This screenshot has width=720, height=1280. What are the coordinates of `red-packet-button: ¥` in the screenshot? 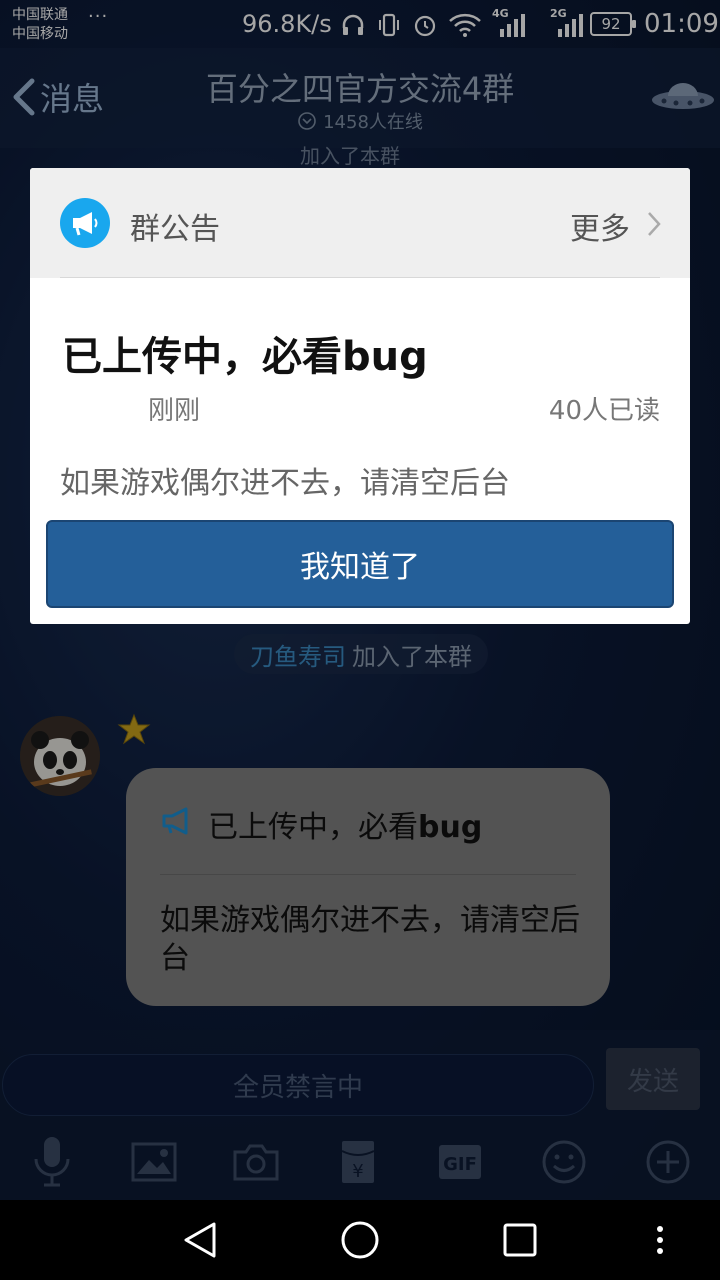 It's located at (358, 1162).